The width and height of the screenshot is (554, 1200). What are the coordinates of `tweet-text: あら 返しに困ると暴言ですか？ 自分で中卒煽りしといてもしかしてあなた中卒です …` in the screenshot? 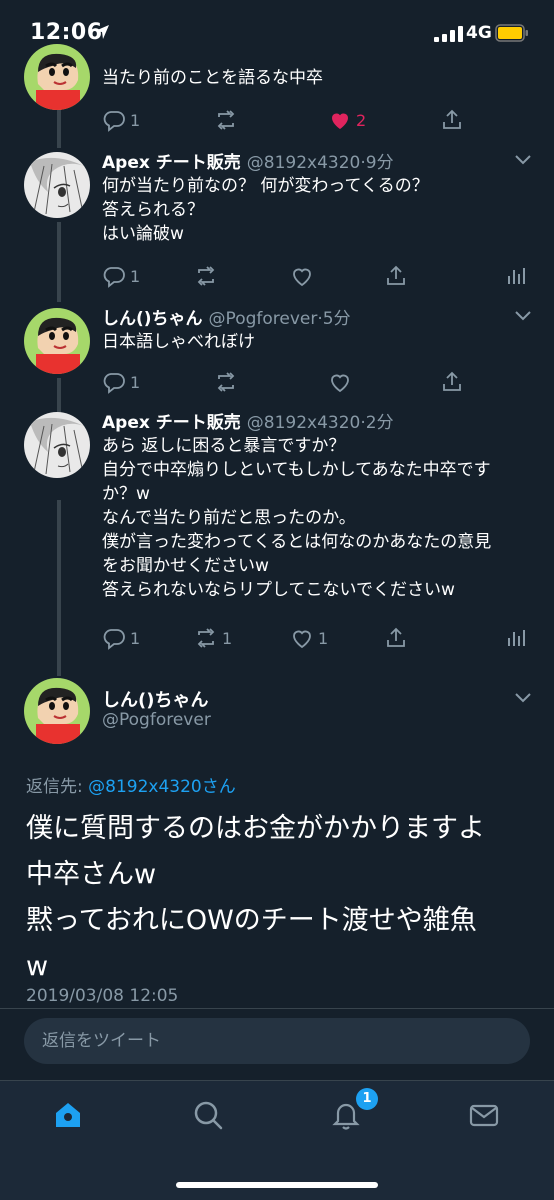 It's located at (297, 518).